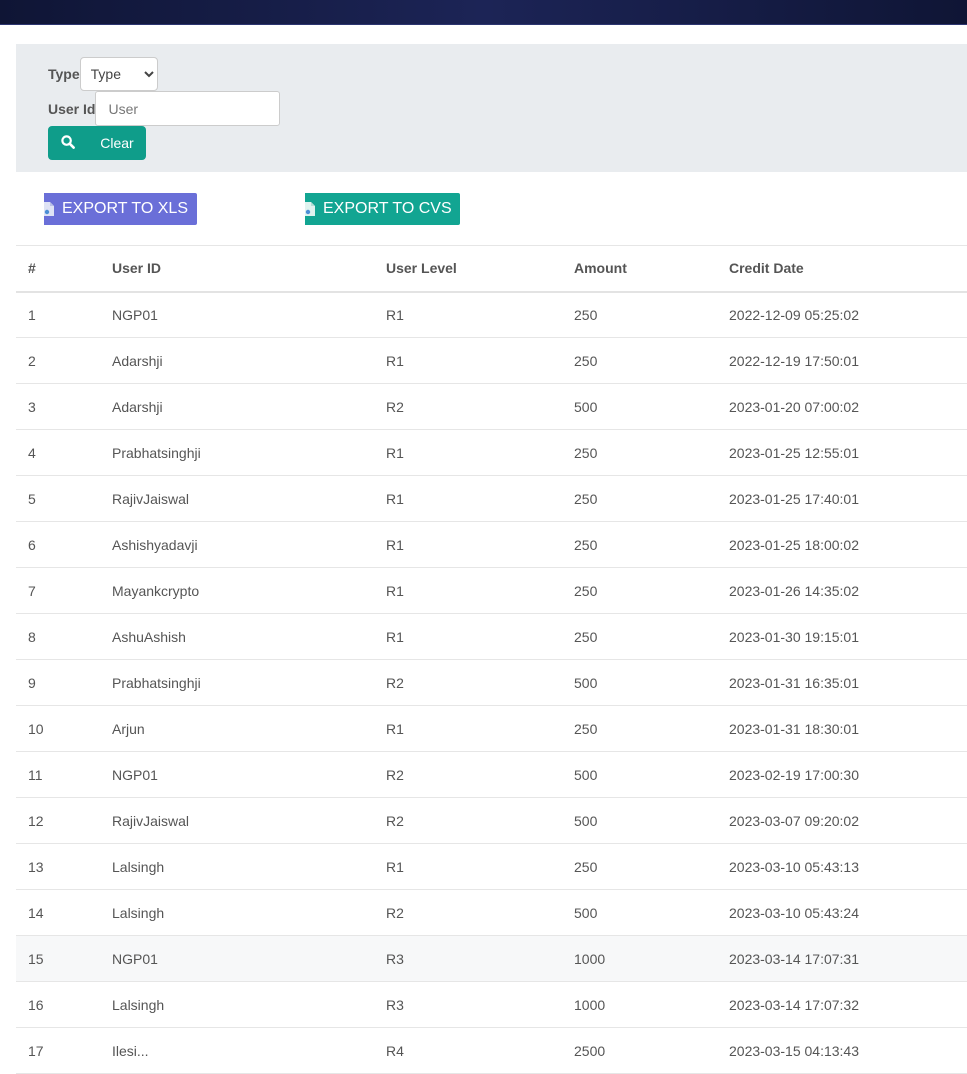  I want to click on row-index: 3, so click(58, 406).